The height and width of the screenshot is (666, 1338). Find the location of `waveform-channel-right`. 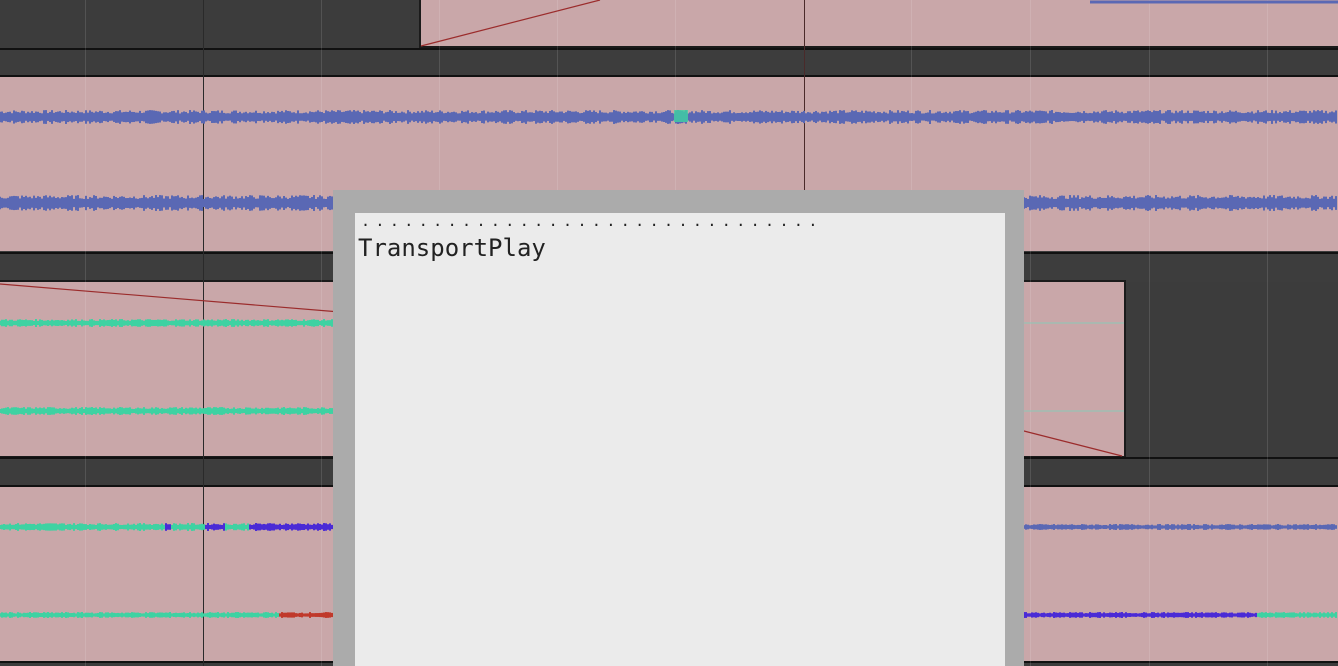

waveform-channel-right is located at coordinates (166, 411).